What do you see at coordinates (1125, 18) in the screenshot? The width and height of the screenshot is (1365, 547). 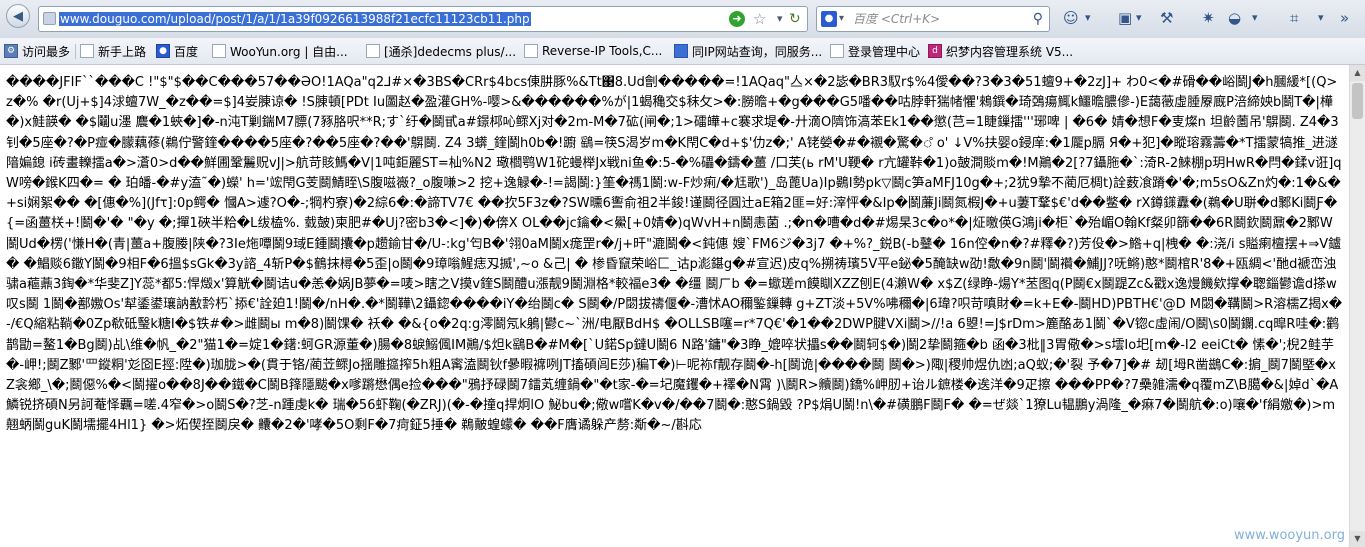 I see `window-icon: ▣` at bounding box center [1125, 18].